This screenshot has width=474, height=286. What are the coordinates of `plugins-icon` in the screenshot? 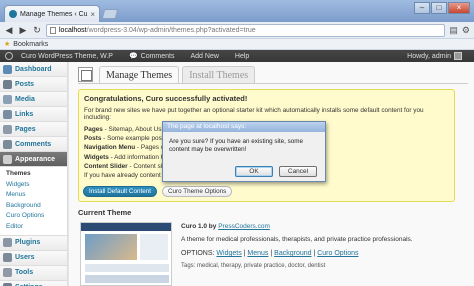 It's located at (7, 243).